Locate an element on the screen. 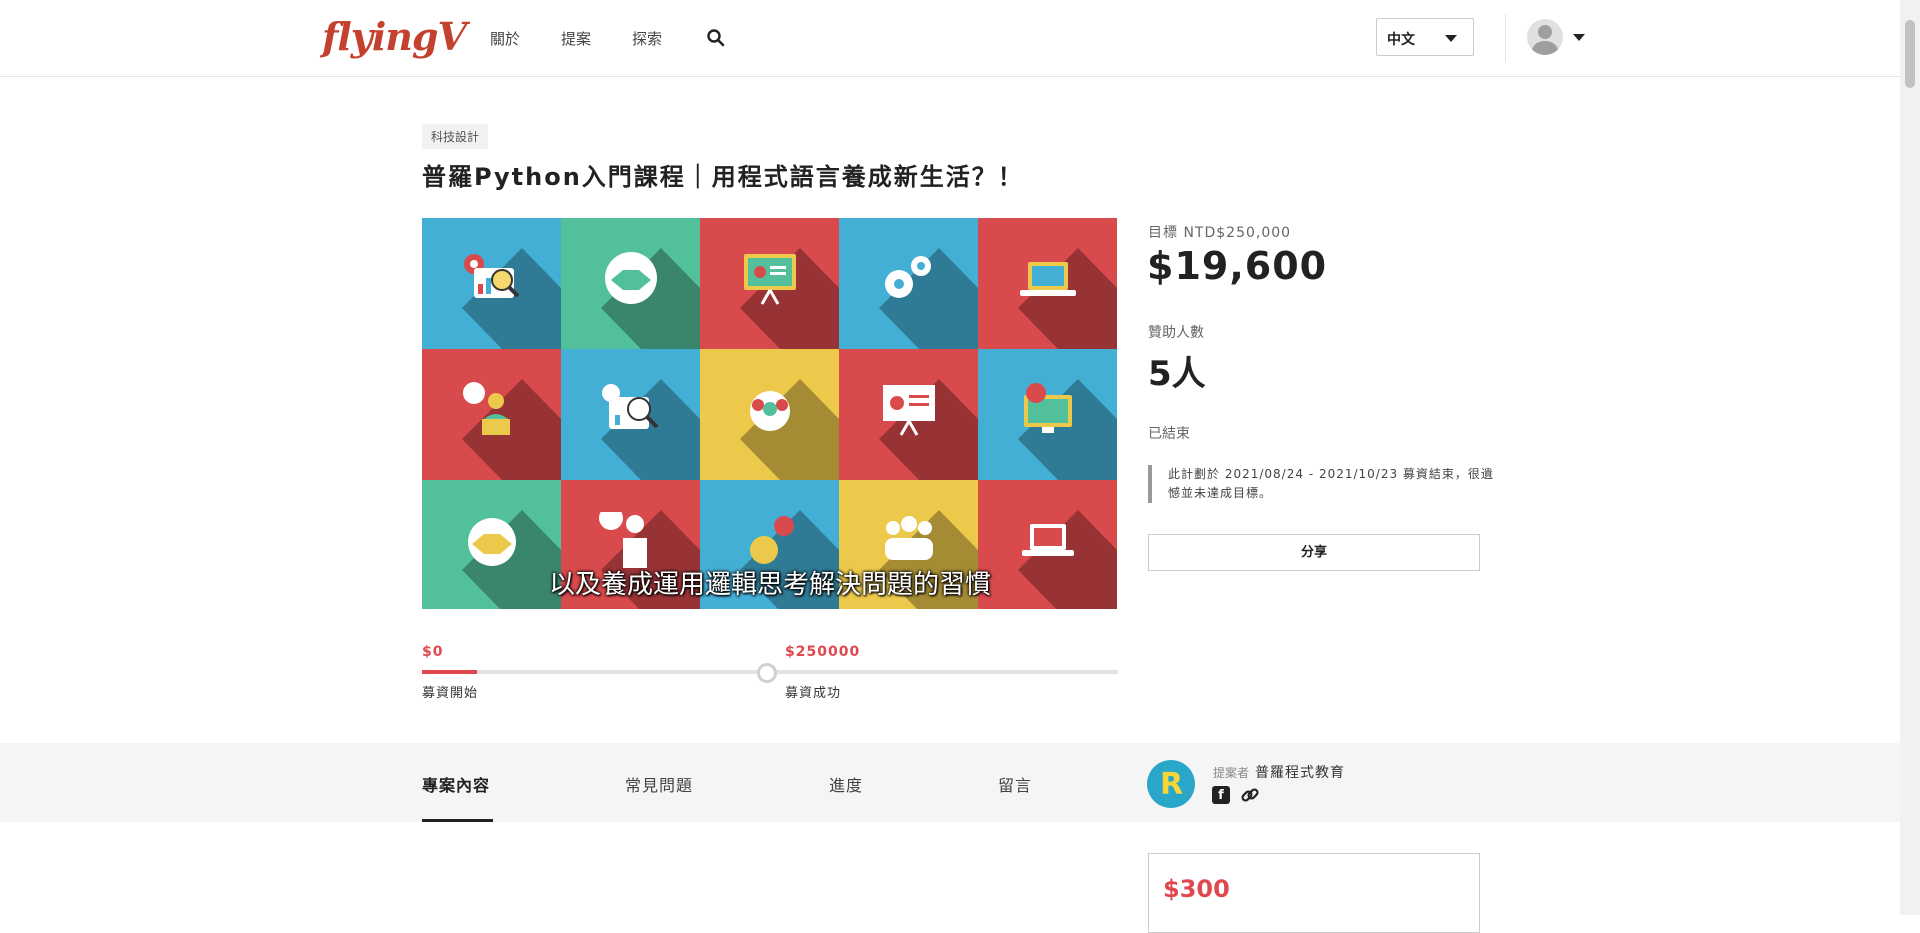 This screenshot has height=933, width=1920. category-badge: 科技設計 is located at coordinates (455, 136).